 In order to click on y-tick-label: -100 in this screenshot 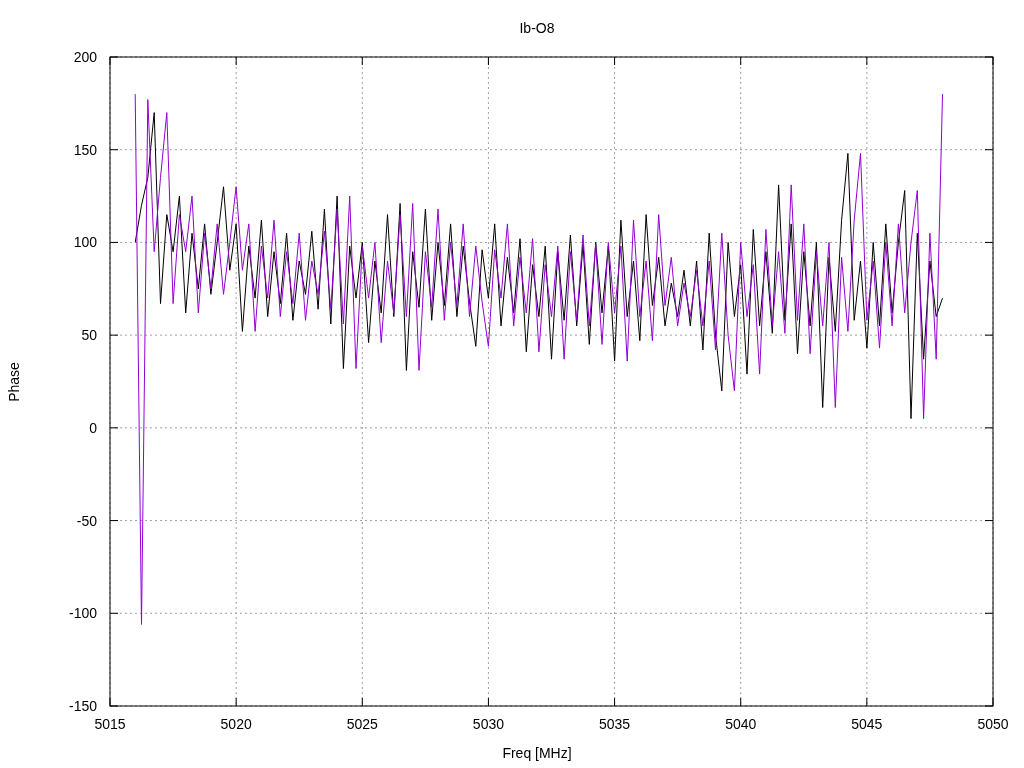, I will do `click(82, 613)`.